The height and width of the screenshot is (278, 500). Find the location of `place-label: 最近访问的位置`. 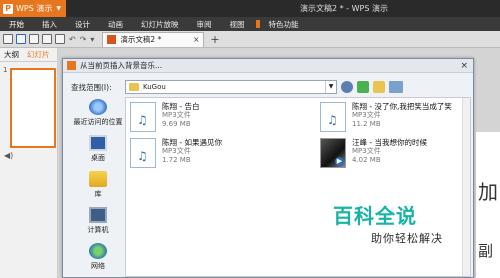

place-label: 最近访问的位置 is located at coordinates (98, 122).